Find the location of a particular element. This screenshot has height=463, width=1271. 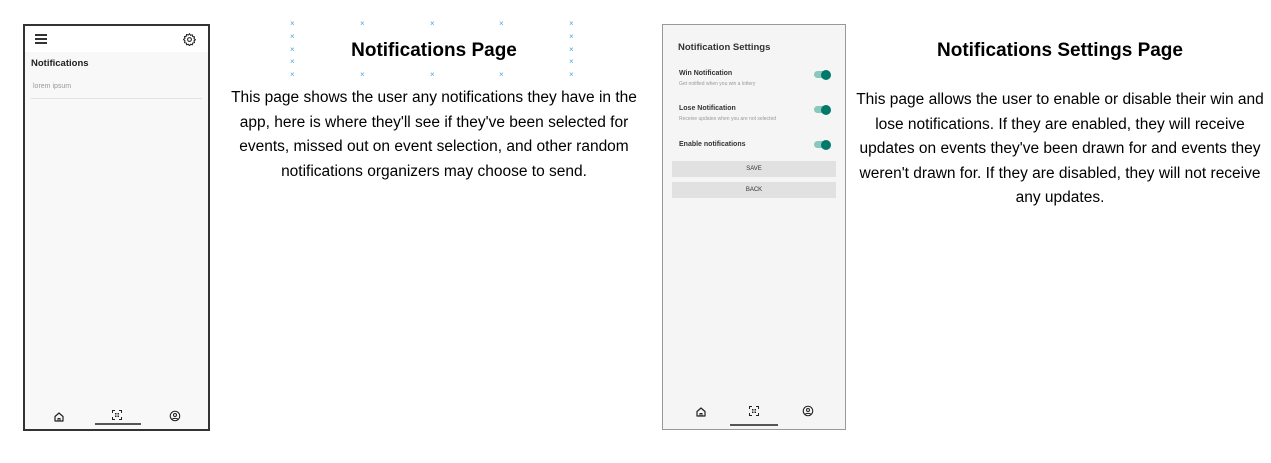

win-notification-toggle is located at coordinates (822, 74).